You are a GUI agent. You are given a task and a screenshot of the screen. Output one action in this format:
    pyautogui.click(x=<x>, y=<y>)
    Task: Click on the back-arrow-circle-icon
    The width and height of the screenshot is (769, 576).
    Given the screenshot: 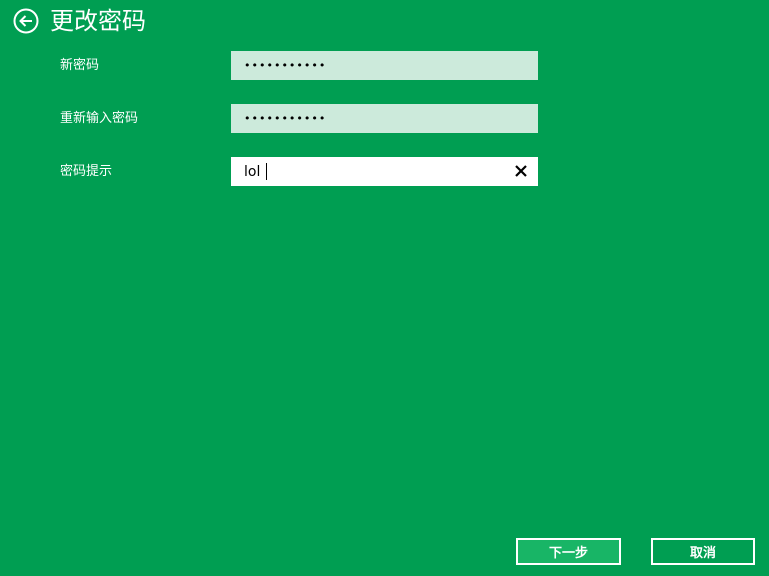 What is the action you would take?
    pyautogui.click(x=26, y=21)
    